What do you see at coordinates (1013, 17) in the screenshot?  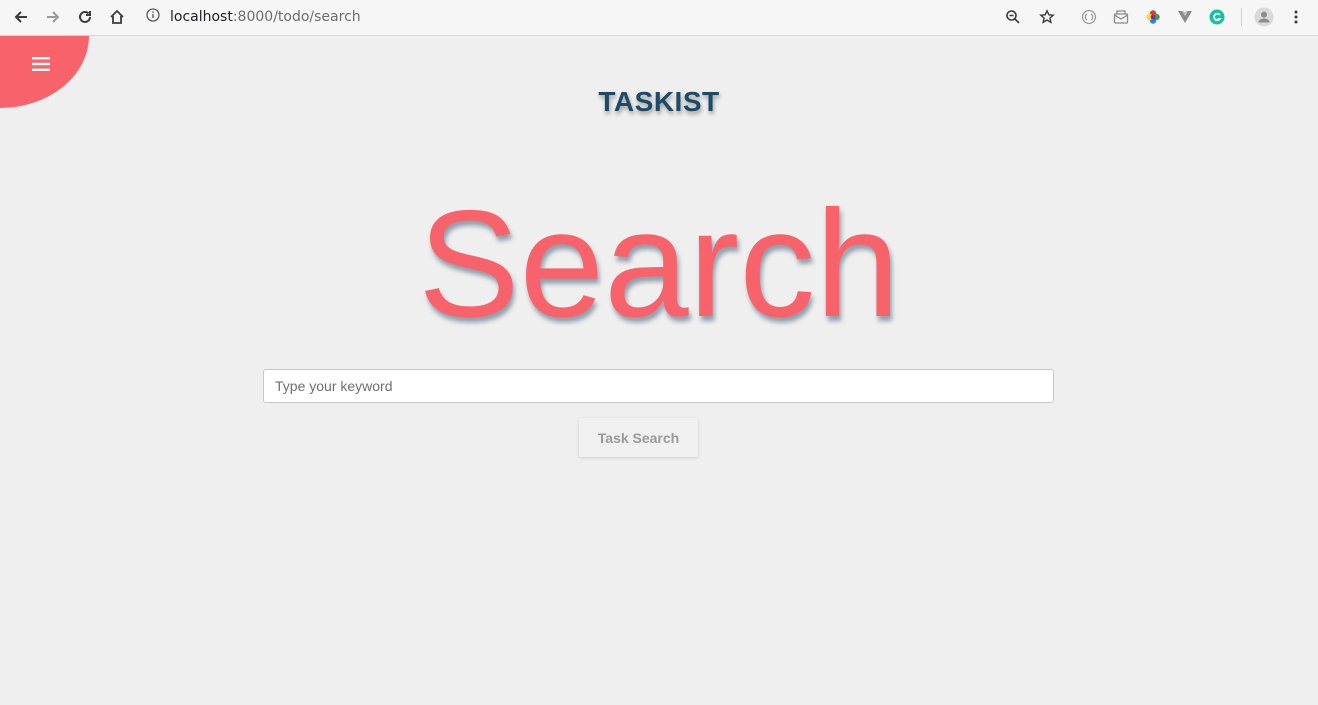 I see `zoom-icon` at bounding box center [1013, 17].